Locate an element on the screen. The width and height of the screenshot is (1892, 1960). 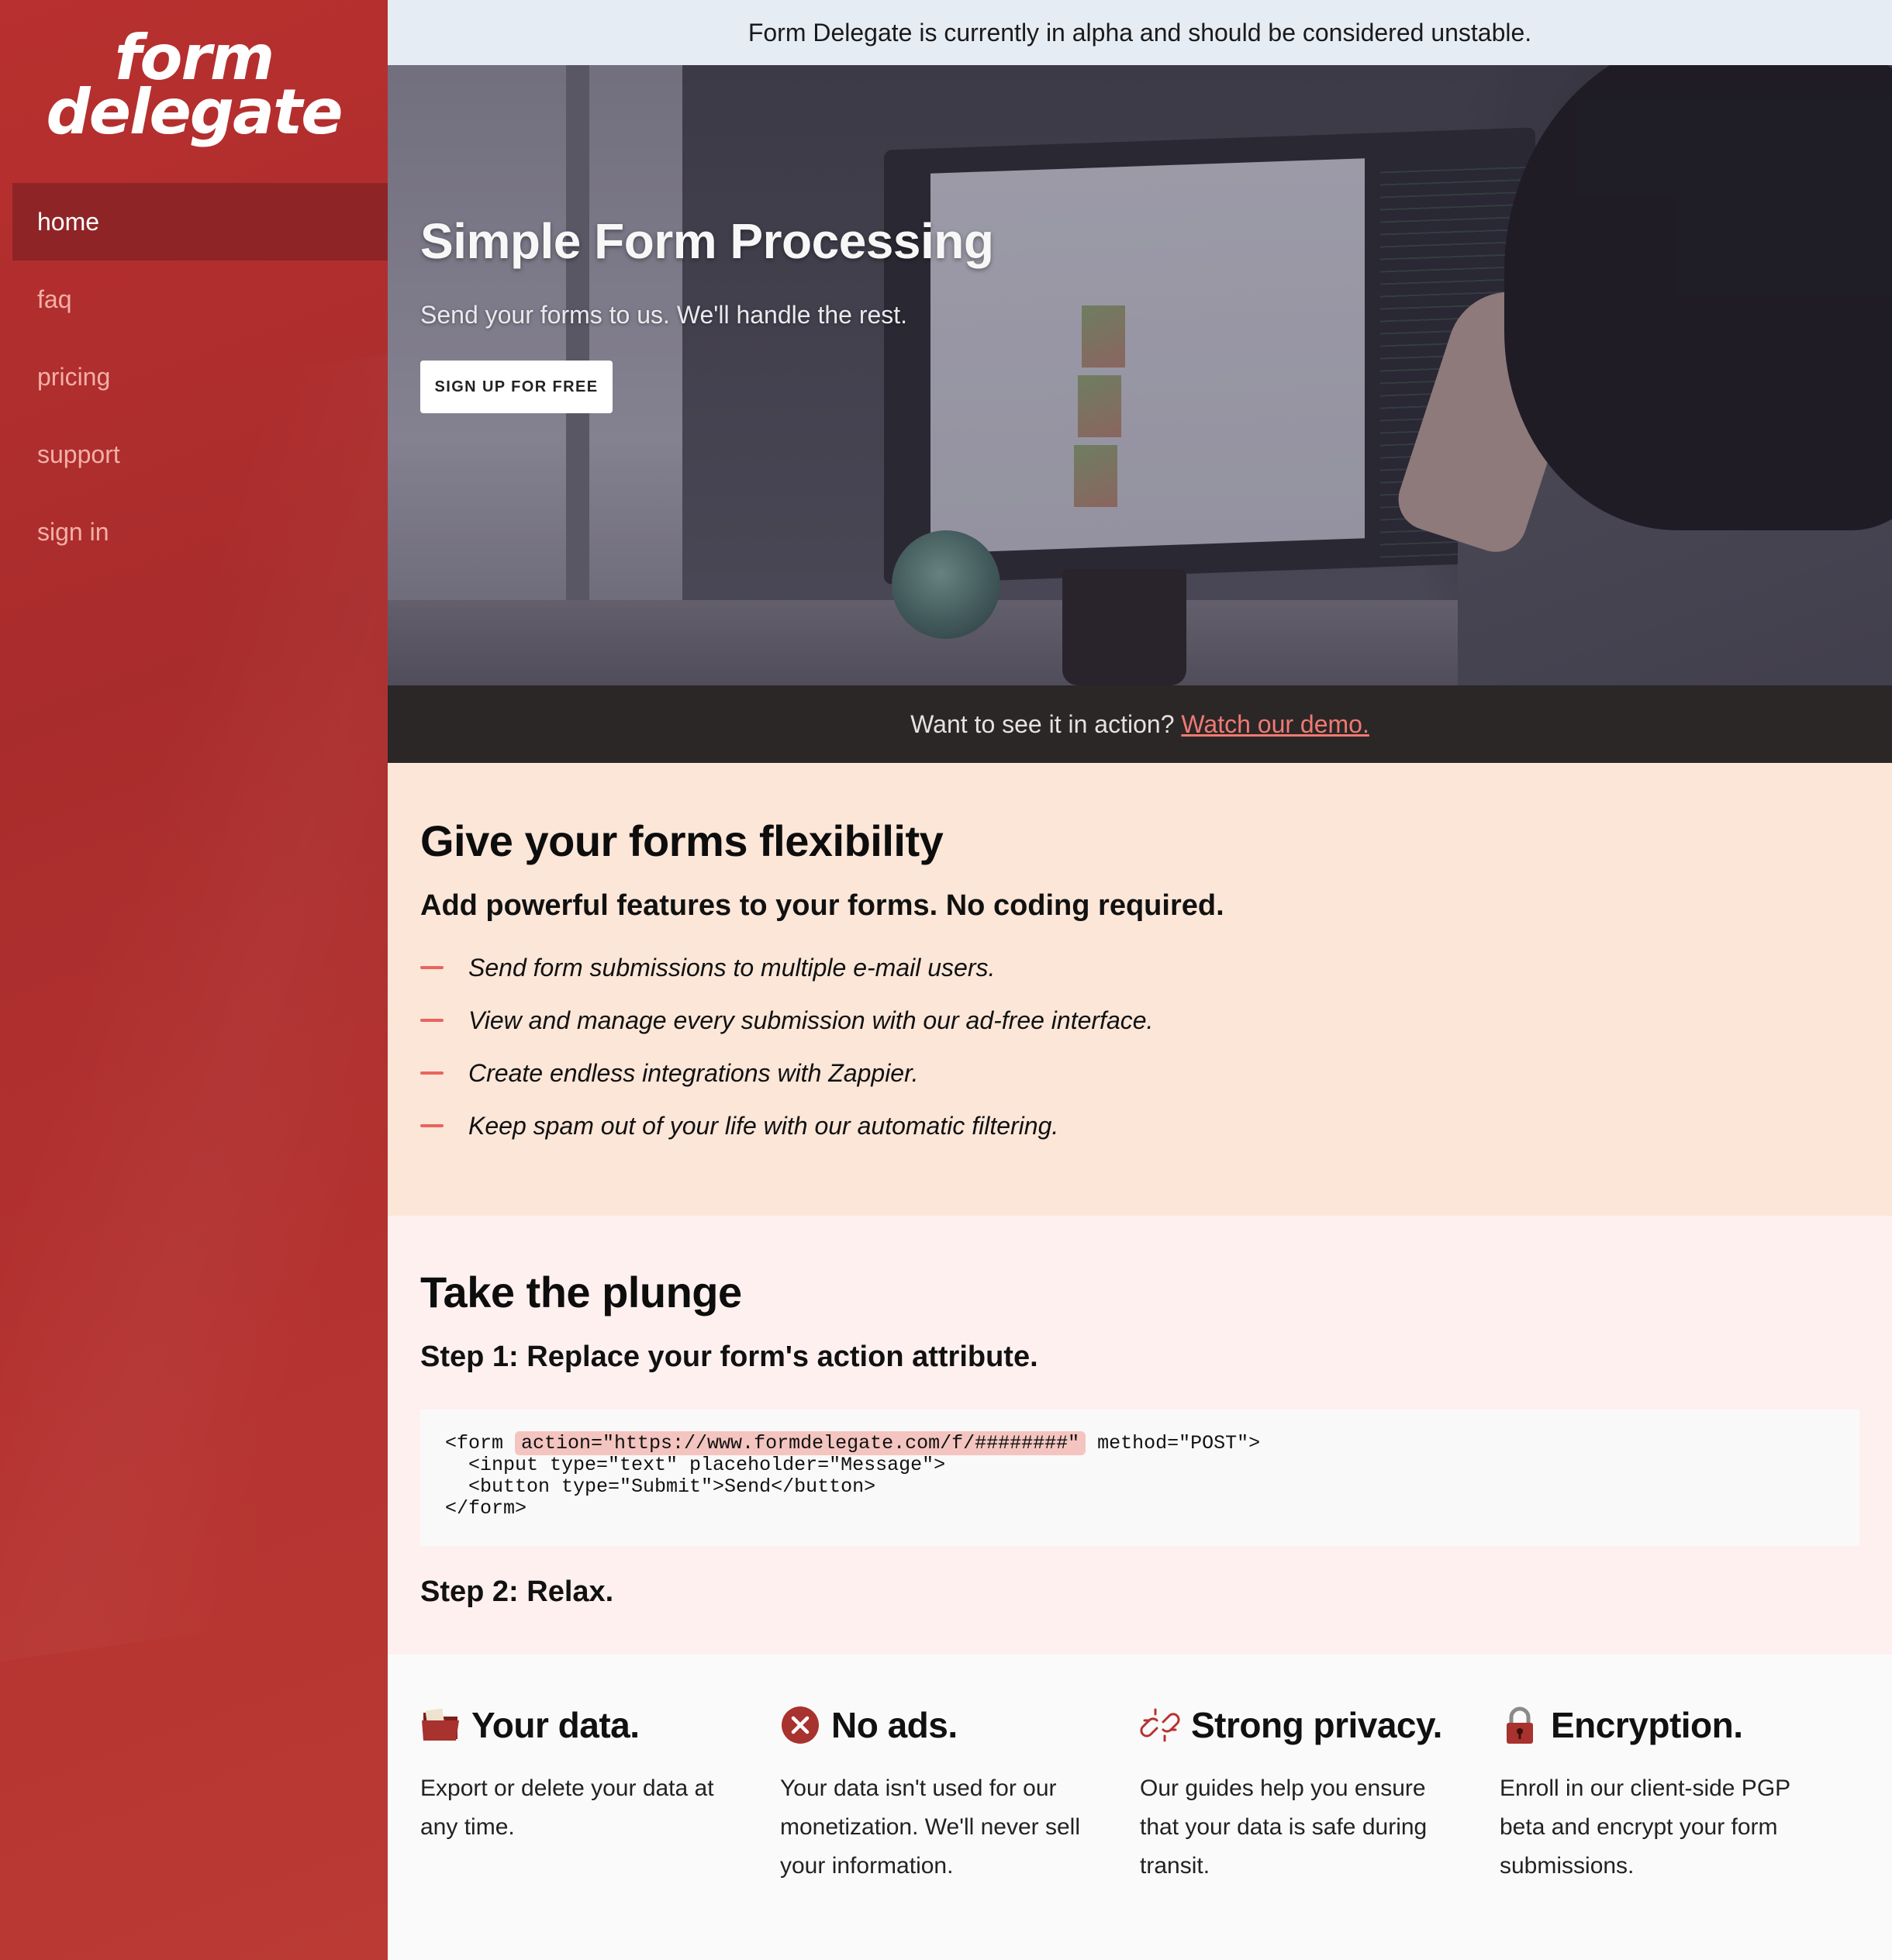
sidebar-item-home: home is located at coordinates (200, 222).